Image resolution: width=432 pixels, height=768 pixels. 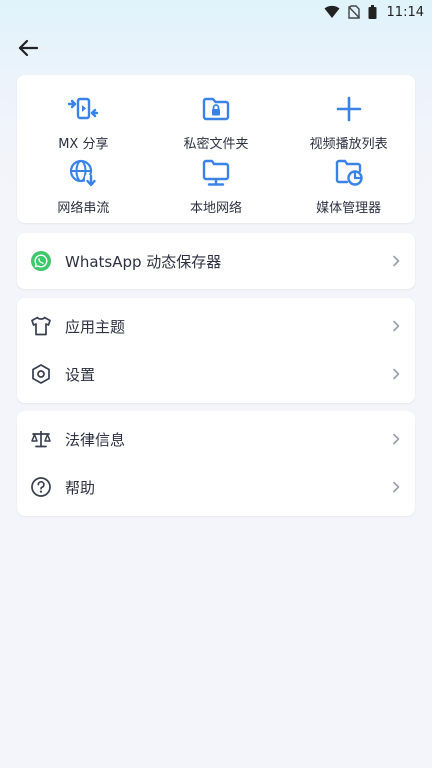 I want to click on network-stream-label: 网络串流, so click(x=83, y=208).